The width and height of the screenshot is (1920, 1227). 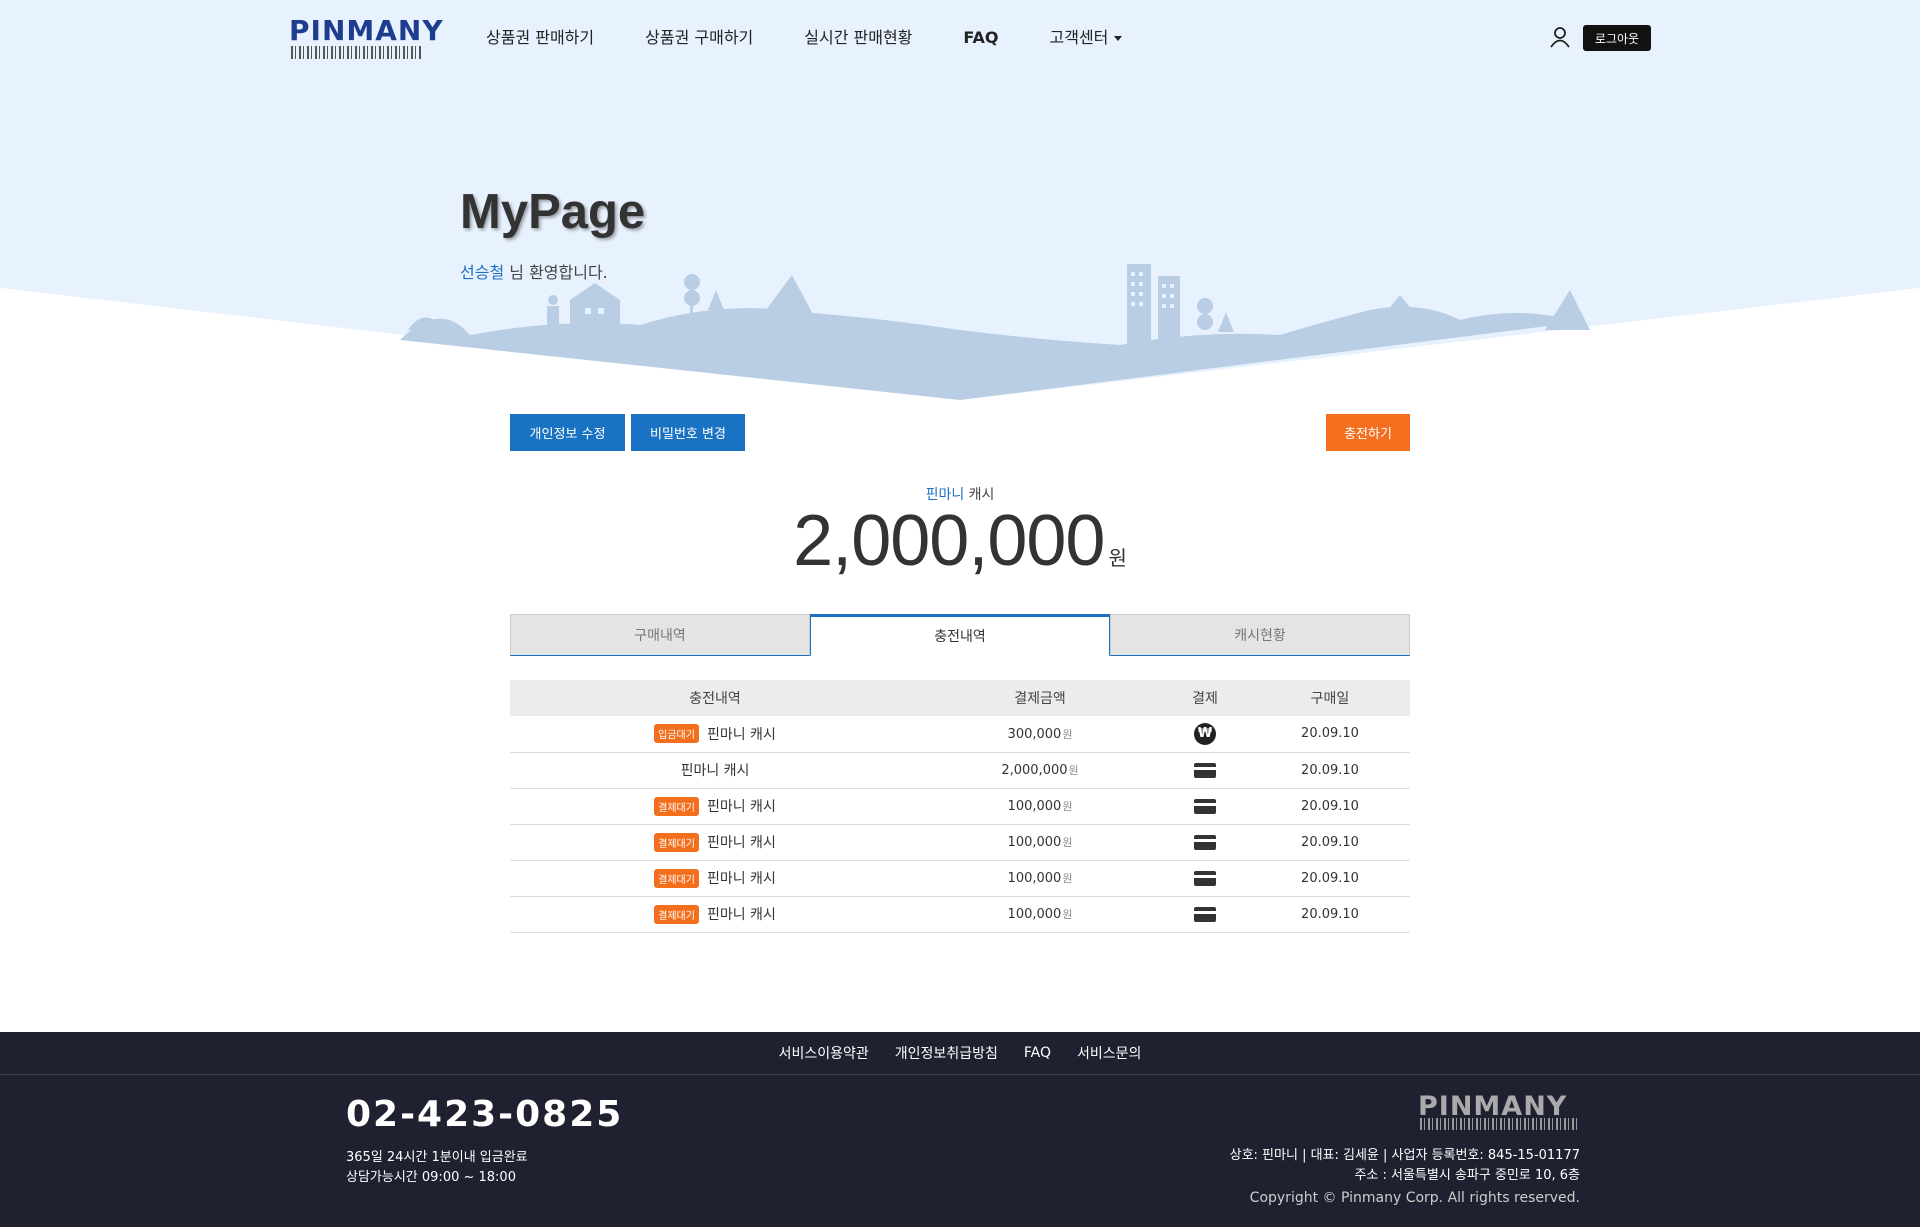 I want to click on cash-balance: 2,000,000 원, so click(x=960, y=541).